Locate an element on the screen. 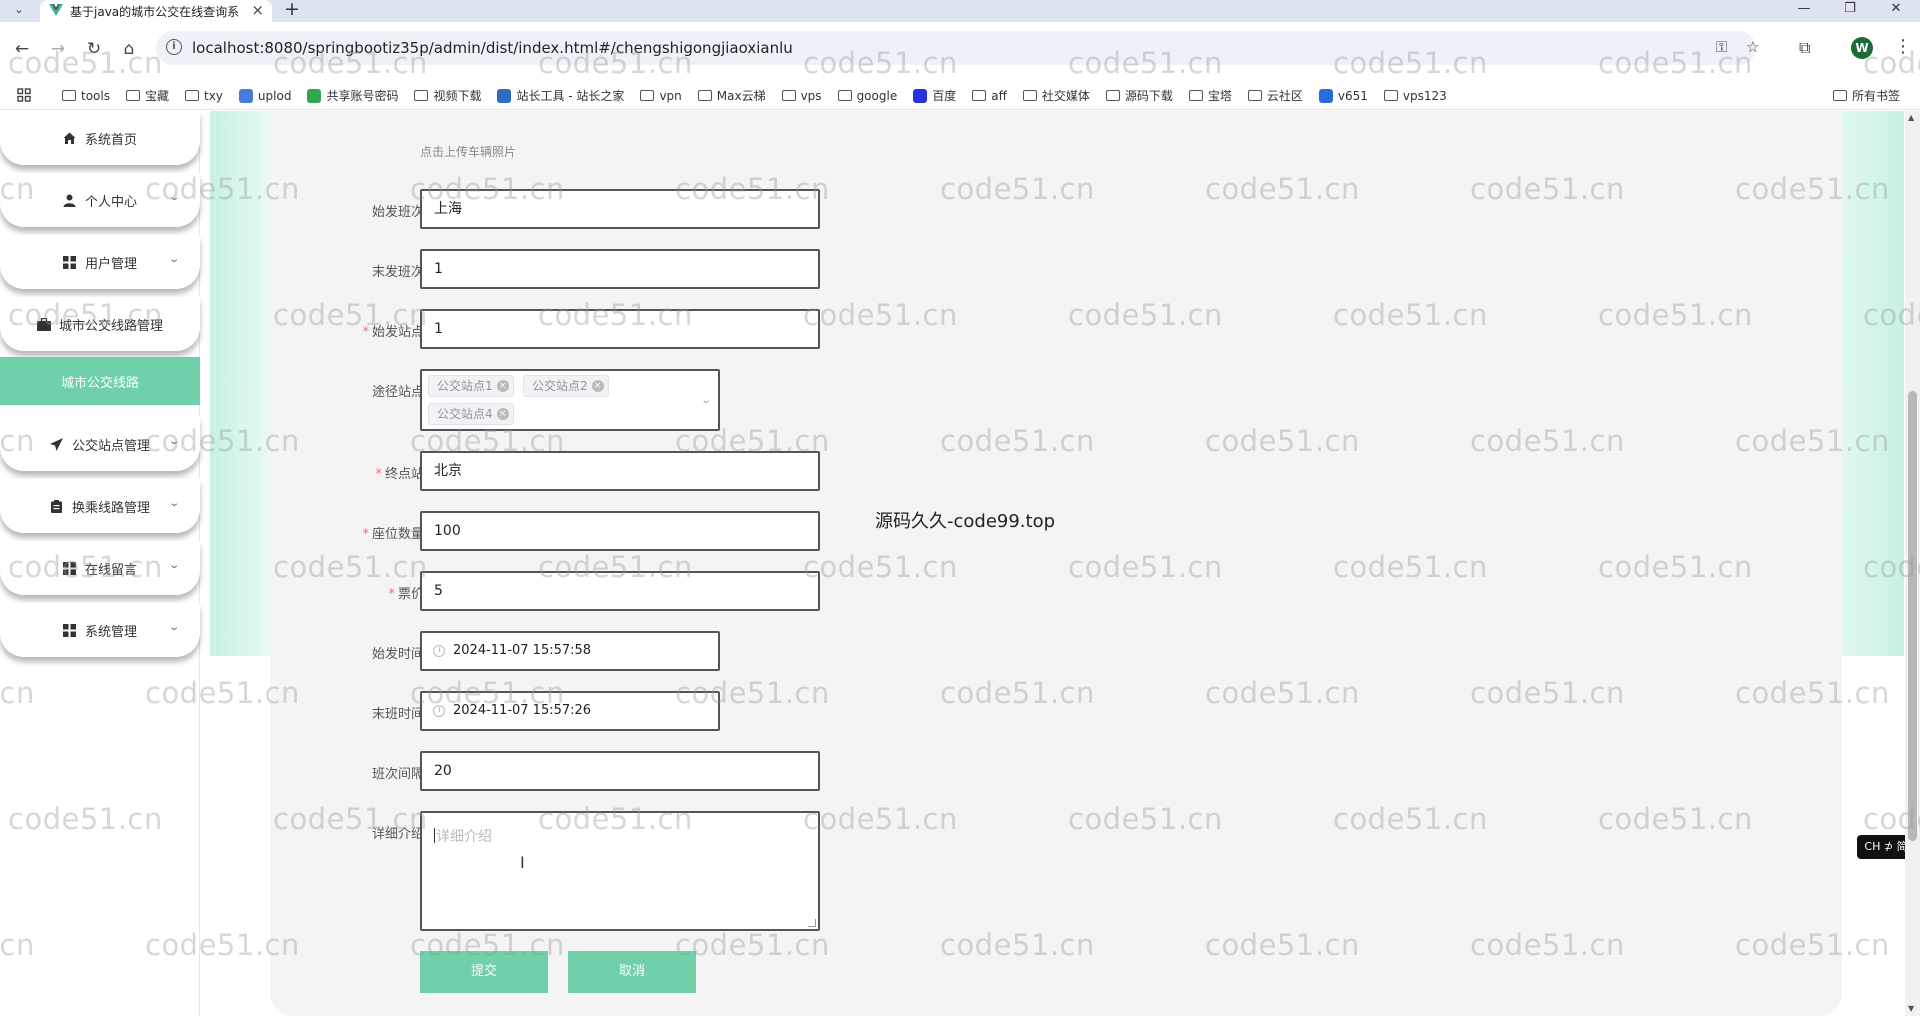 This screenshot has height=1016, width=1920. window-close-icon: ✕ is located at coordinates (1896, 10).